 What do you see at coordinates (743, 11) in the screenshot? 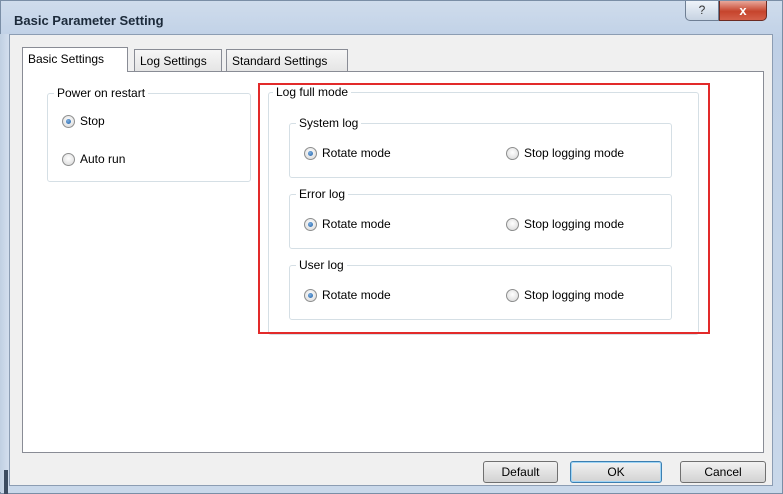
I see `close-button: x` at bounding box center [743, 11].